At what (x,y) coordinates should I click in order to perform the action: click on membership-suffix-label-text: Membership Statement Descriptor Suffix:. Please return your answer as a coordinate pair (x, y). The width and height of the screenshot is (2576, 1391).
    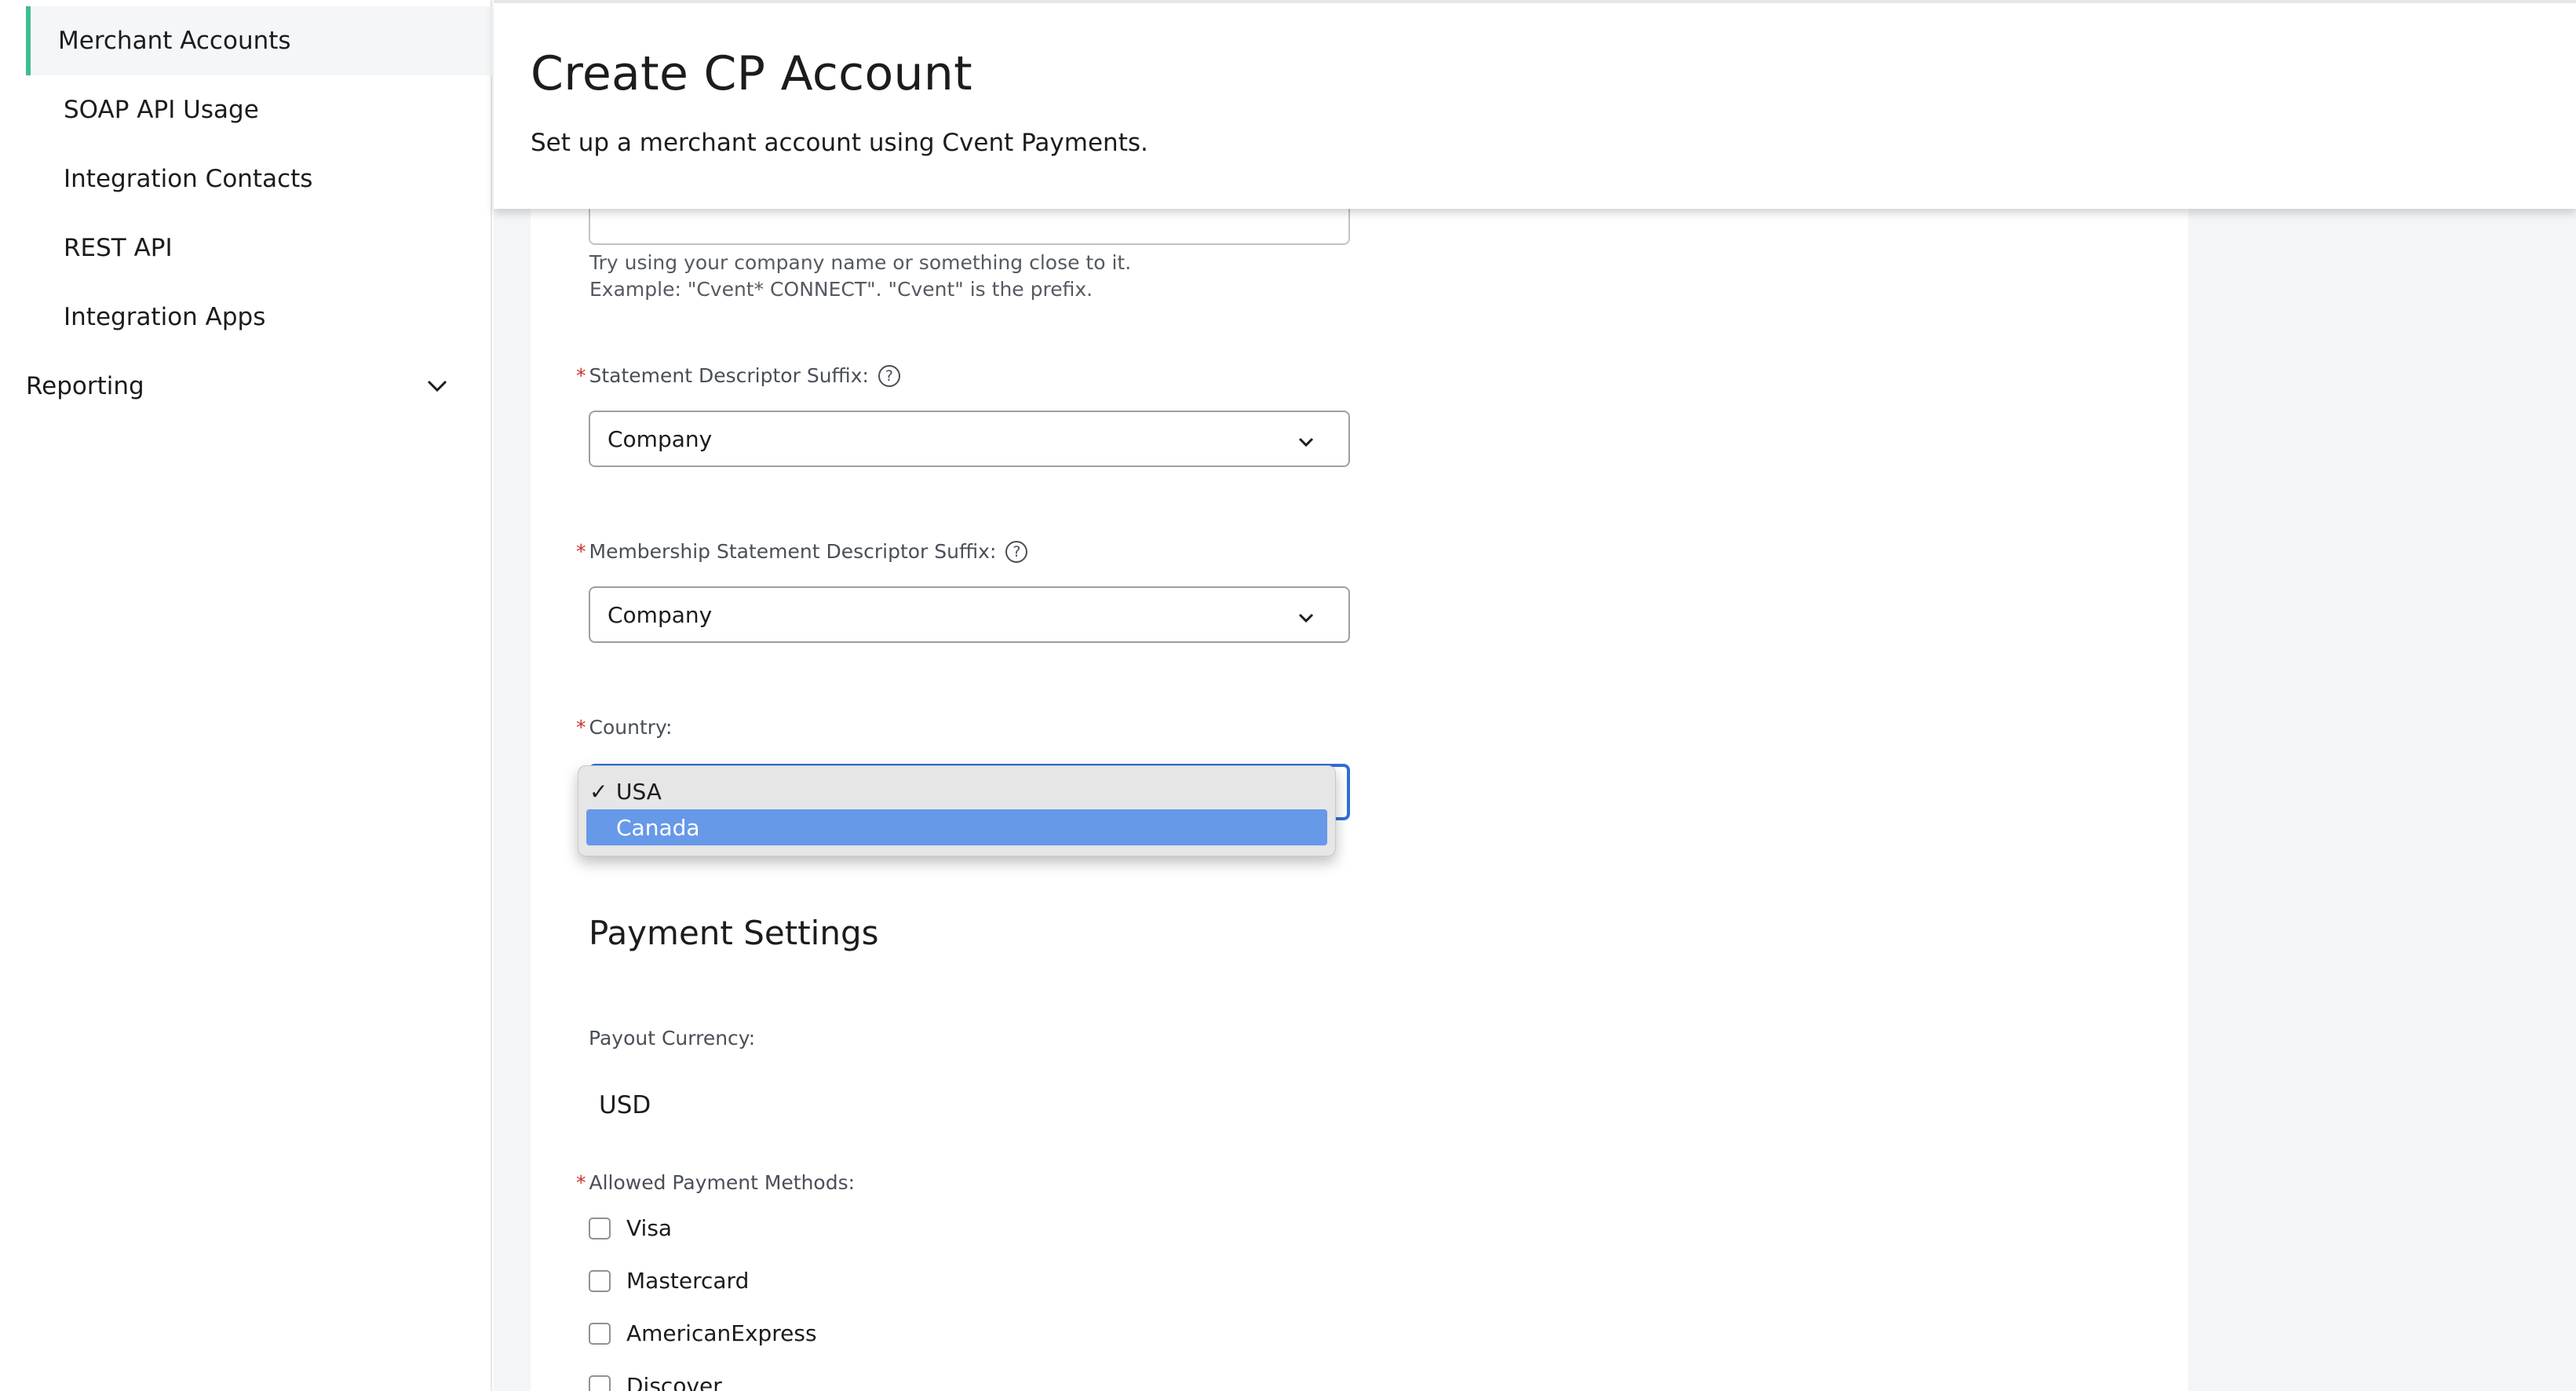
    Looking at the image, I should click on (793, 551).